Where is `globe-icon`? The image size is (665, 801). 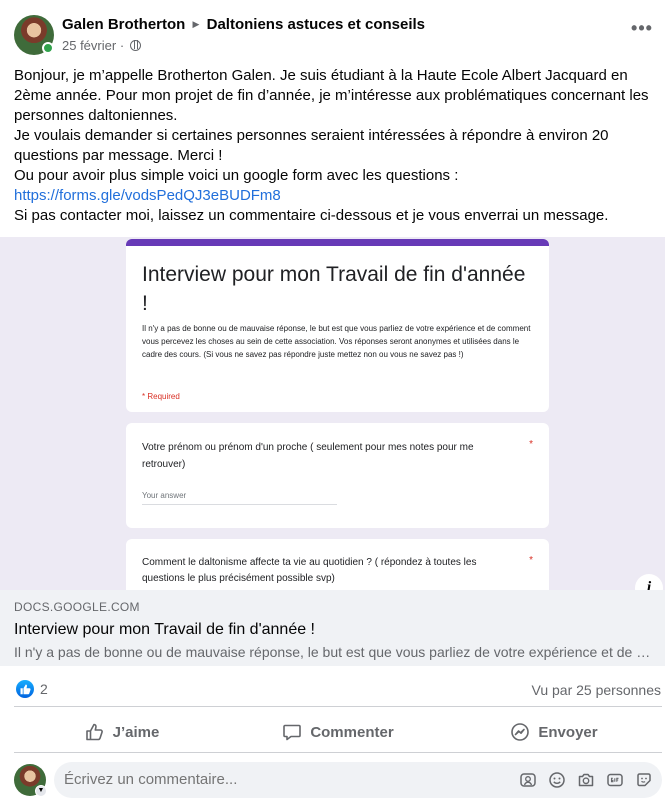 globe-icon is located at coordinates (135, 45).